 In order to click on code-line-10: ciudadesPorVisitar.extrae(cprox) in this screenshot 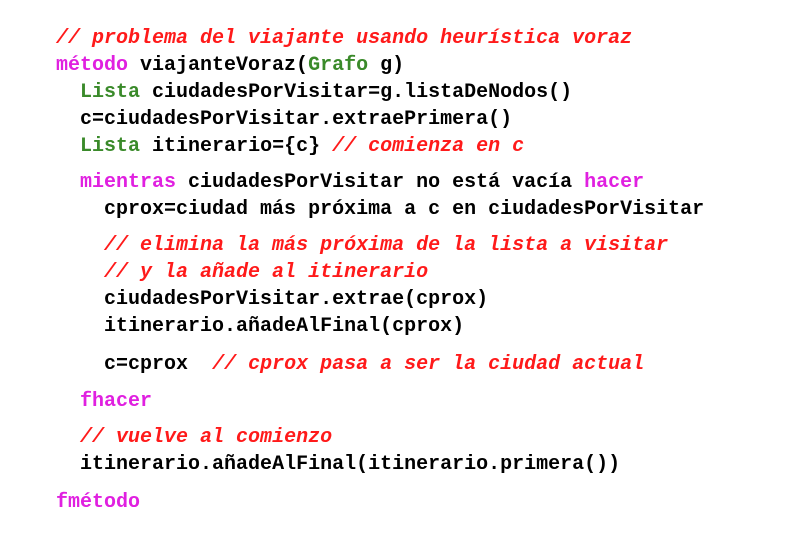, I will do `click(248, 287)`.